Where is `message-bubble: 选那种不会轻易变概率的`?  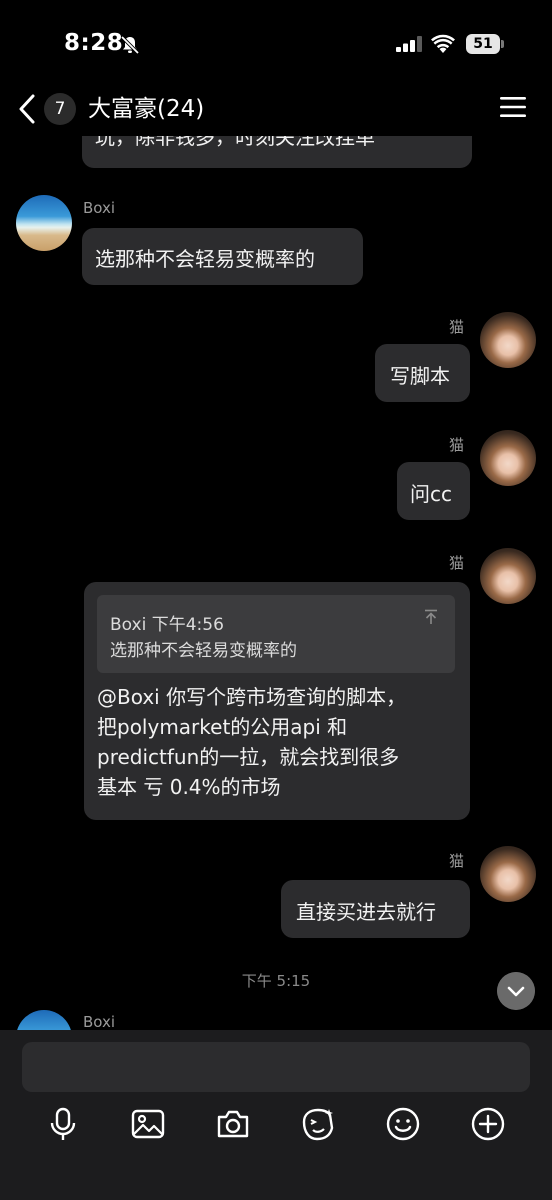
message-bubble: 选那种不会轻易变概率的 is located at coordinates (222, 256).